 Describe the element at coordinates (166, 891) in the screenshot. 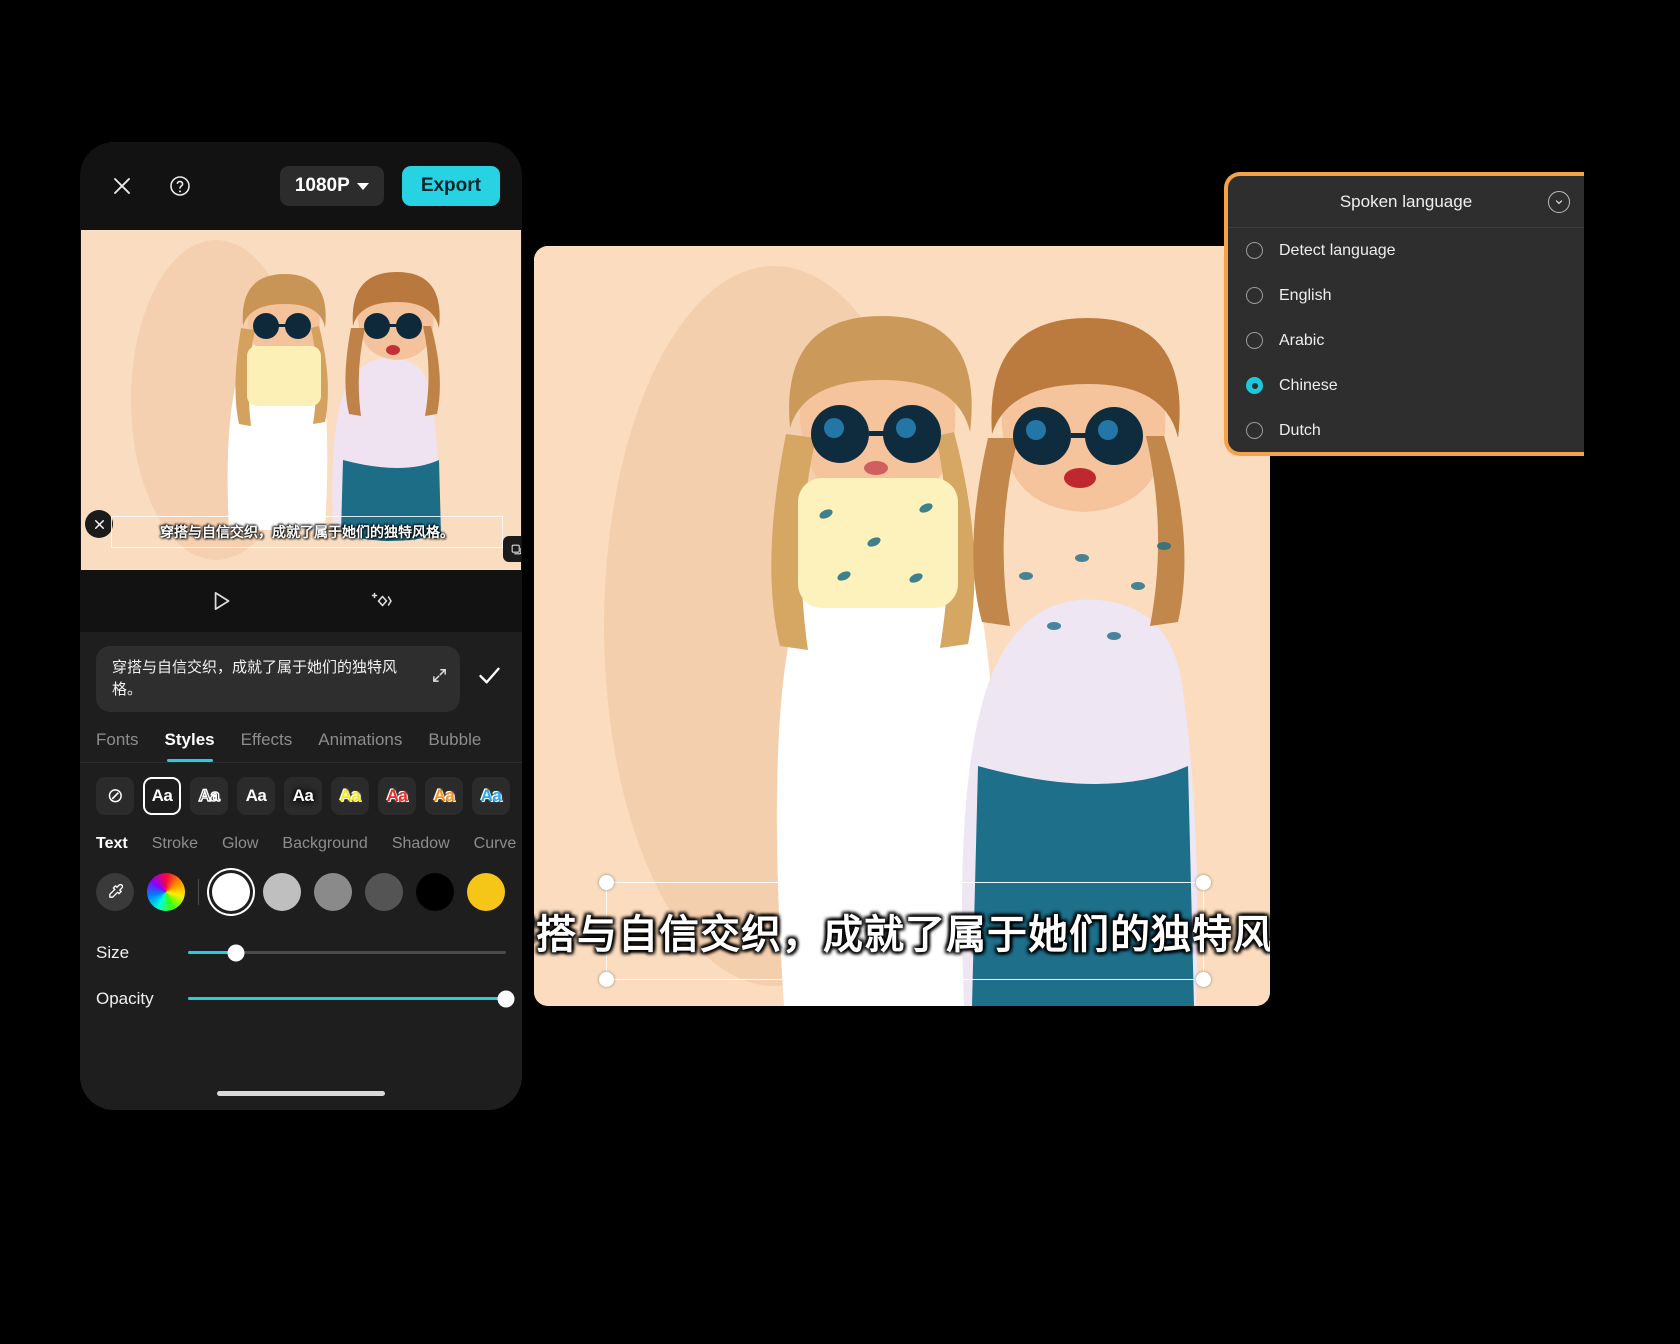

I see `color-swatch-color-wheel` at that location.